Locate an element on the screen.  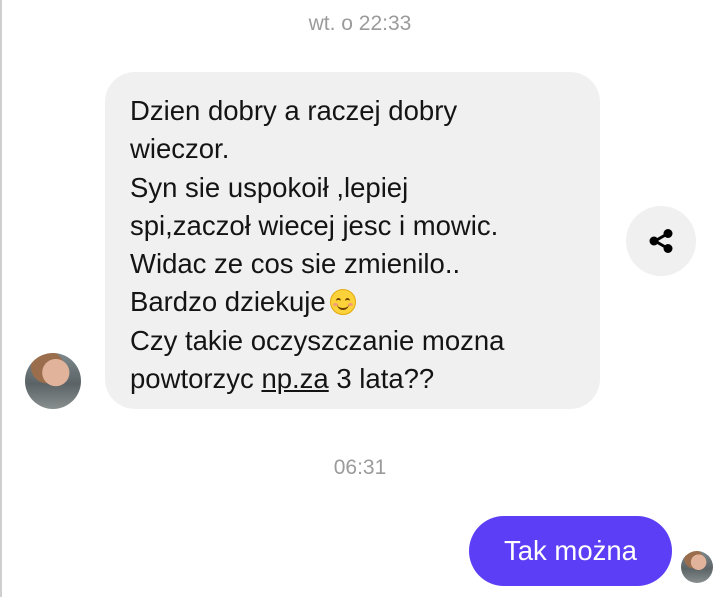
outgoing-message-bubble: Tak można is located at coordinates (570, 551).